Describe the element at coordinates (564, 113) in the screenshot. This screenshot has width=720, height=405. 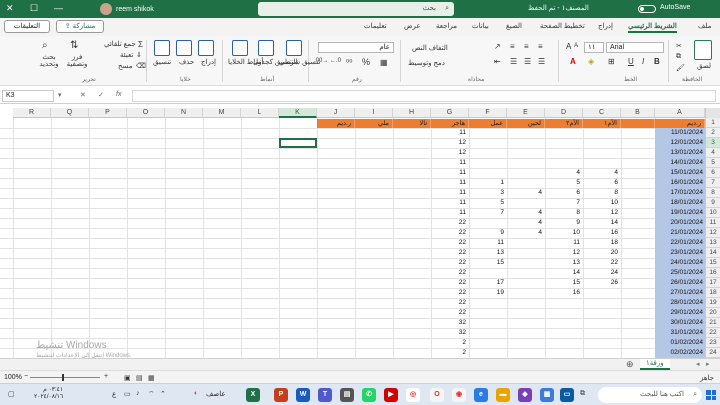
I see `column-header-d: D` at that location.